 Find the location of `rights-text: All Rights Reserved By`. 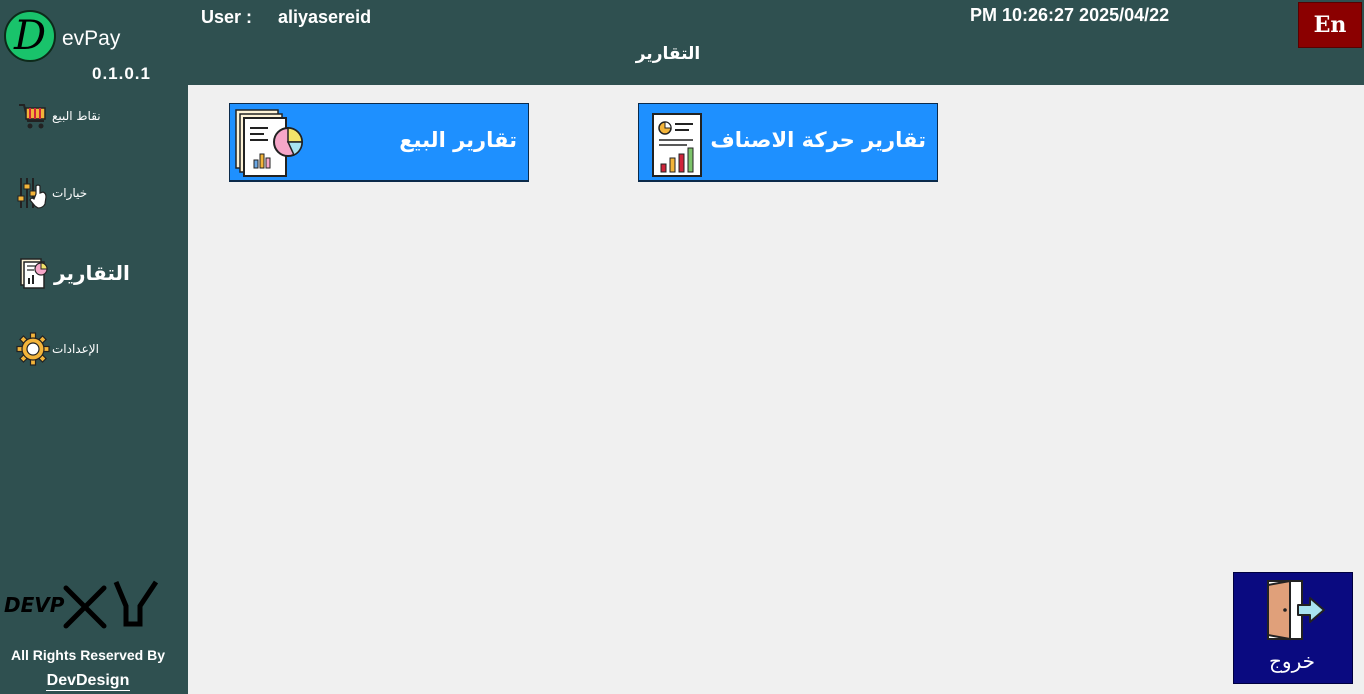

rights-text: All Rights Reserved By is located at coordinates (88, 655).